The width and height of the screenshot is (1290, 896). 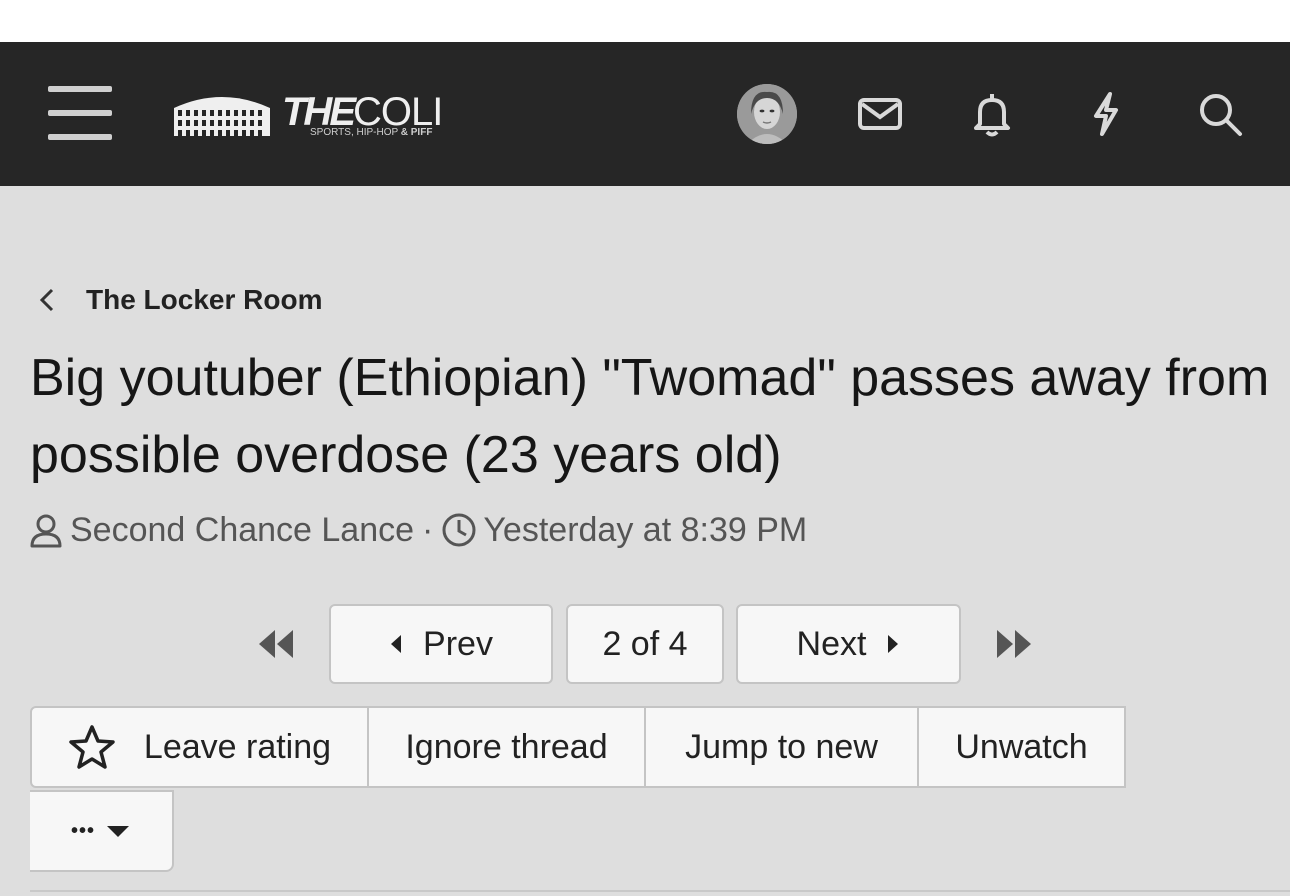 I want to click on thread-date: Yesterday at 8:39 PM, so click(x=645, y=530).